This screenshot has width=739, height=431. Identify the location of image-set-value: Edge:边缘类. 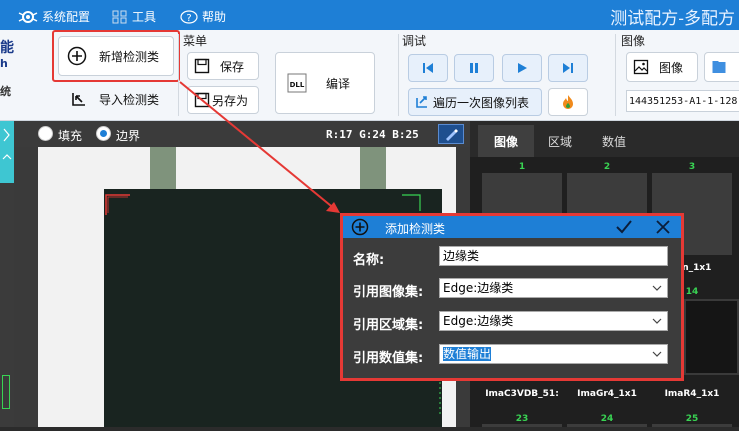
(478, 288).